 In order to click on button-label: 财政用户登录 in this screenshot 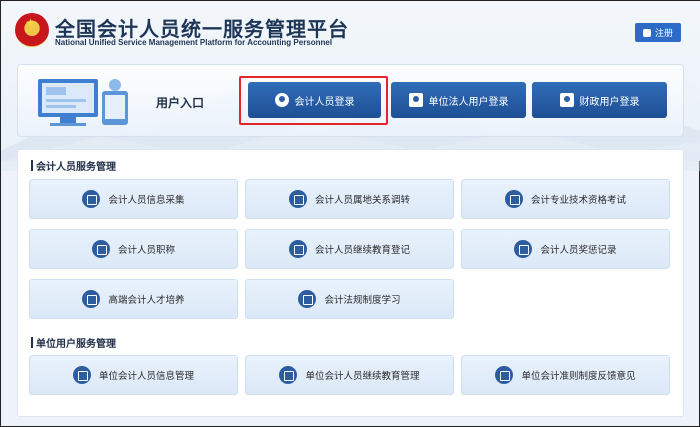, I will do `click(609, 102)`.